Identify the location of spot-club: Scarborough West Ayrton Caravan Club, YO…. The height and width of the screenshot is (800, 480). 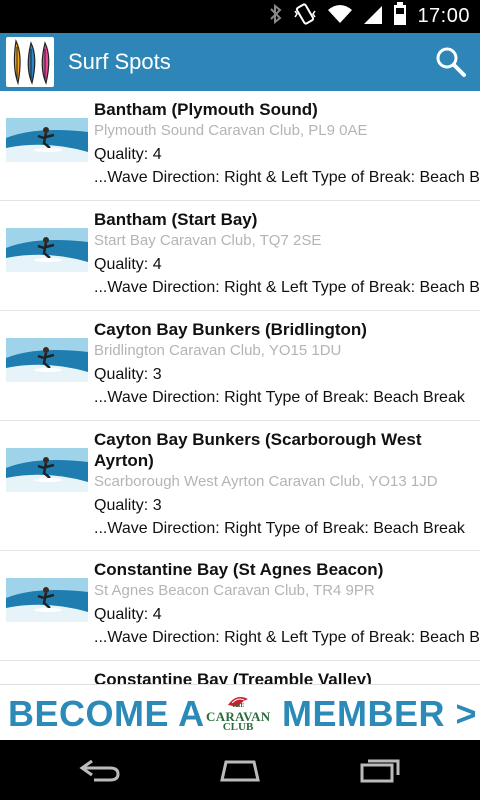
(266, 481).